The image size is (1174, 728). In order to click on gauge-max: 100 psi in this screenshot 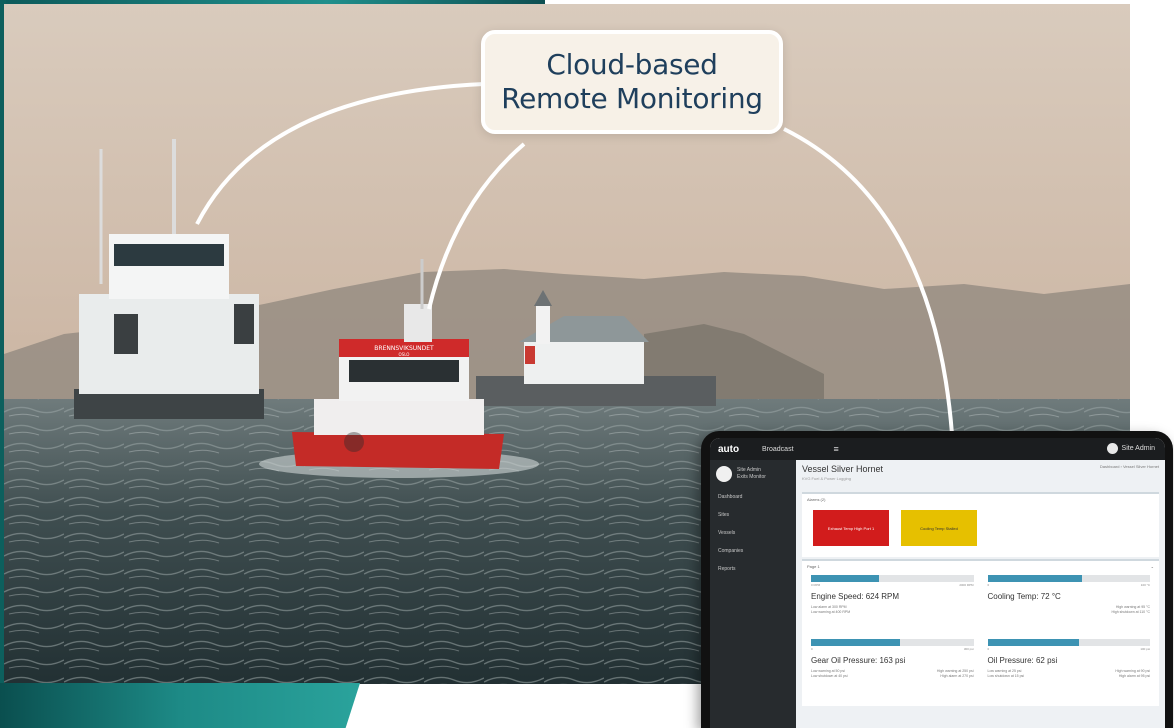, I will do `click(1145, 649)`.